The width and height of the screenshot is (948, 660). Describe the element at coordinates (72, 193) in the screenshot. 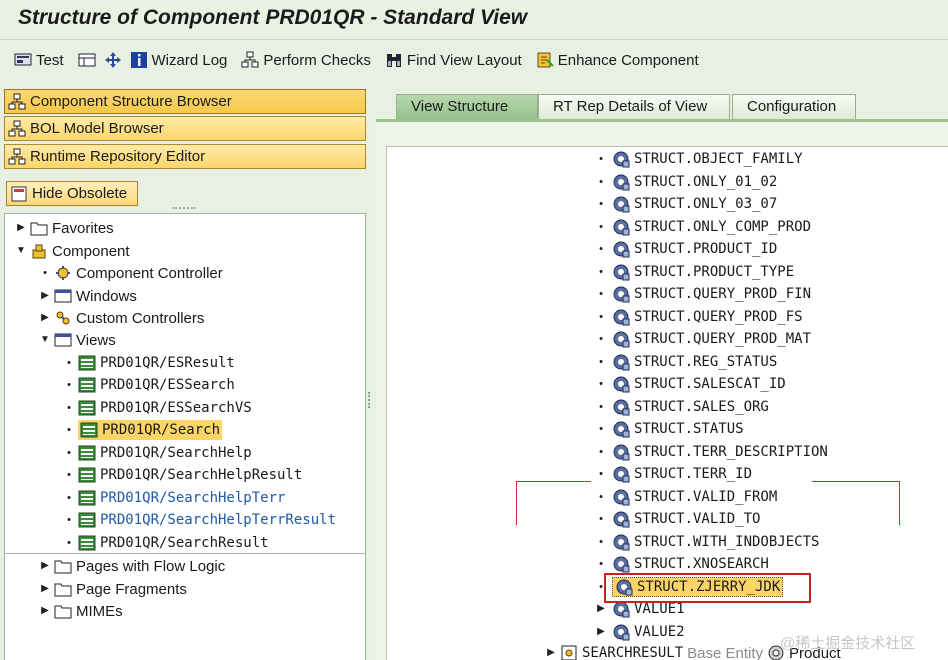

I see `hide-obsolete-button: Hide Obsolete` at that location.